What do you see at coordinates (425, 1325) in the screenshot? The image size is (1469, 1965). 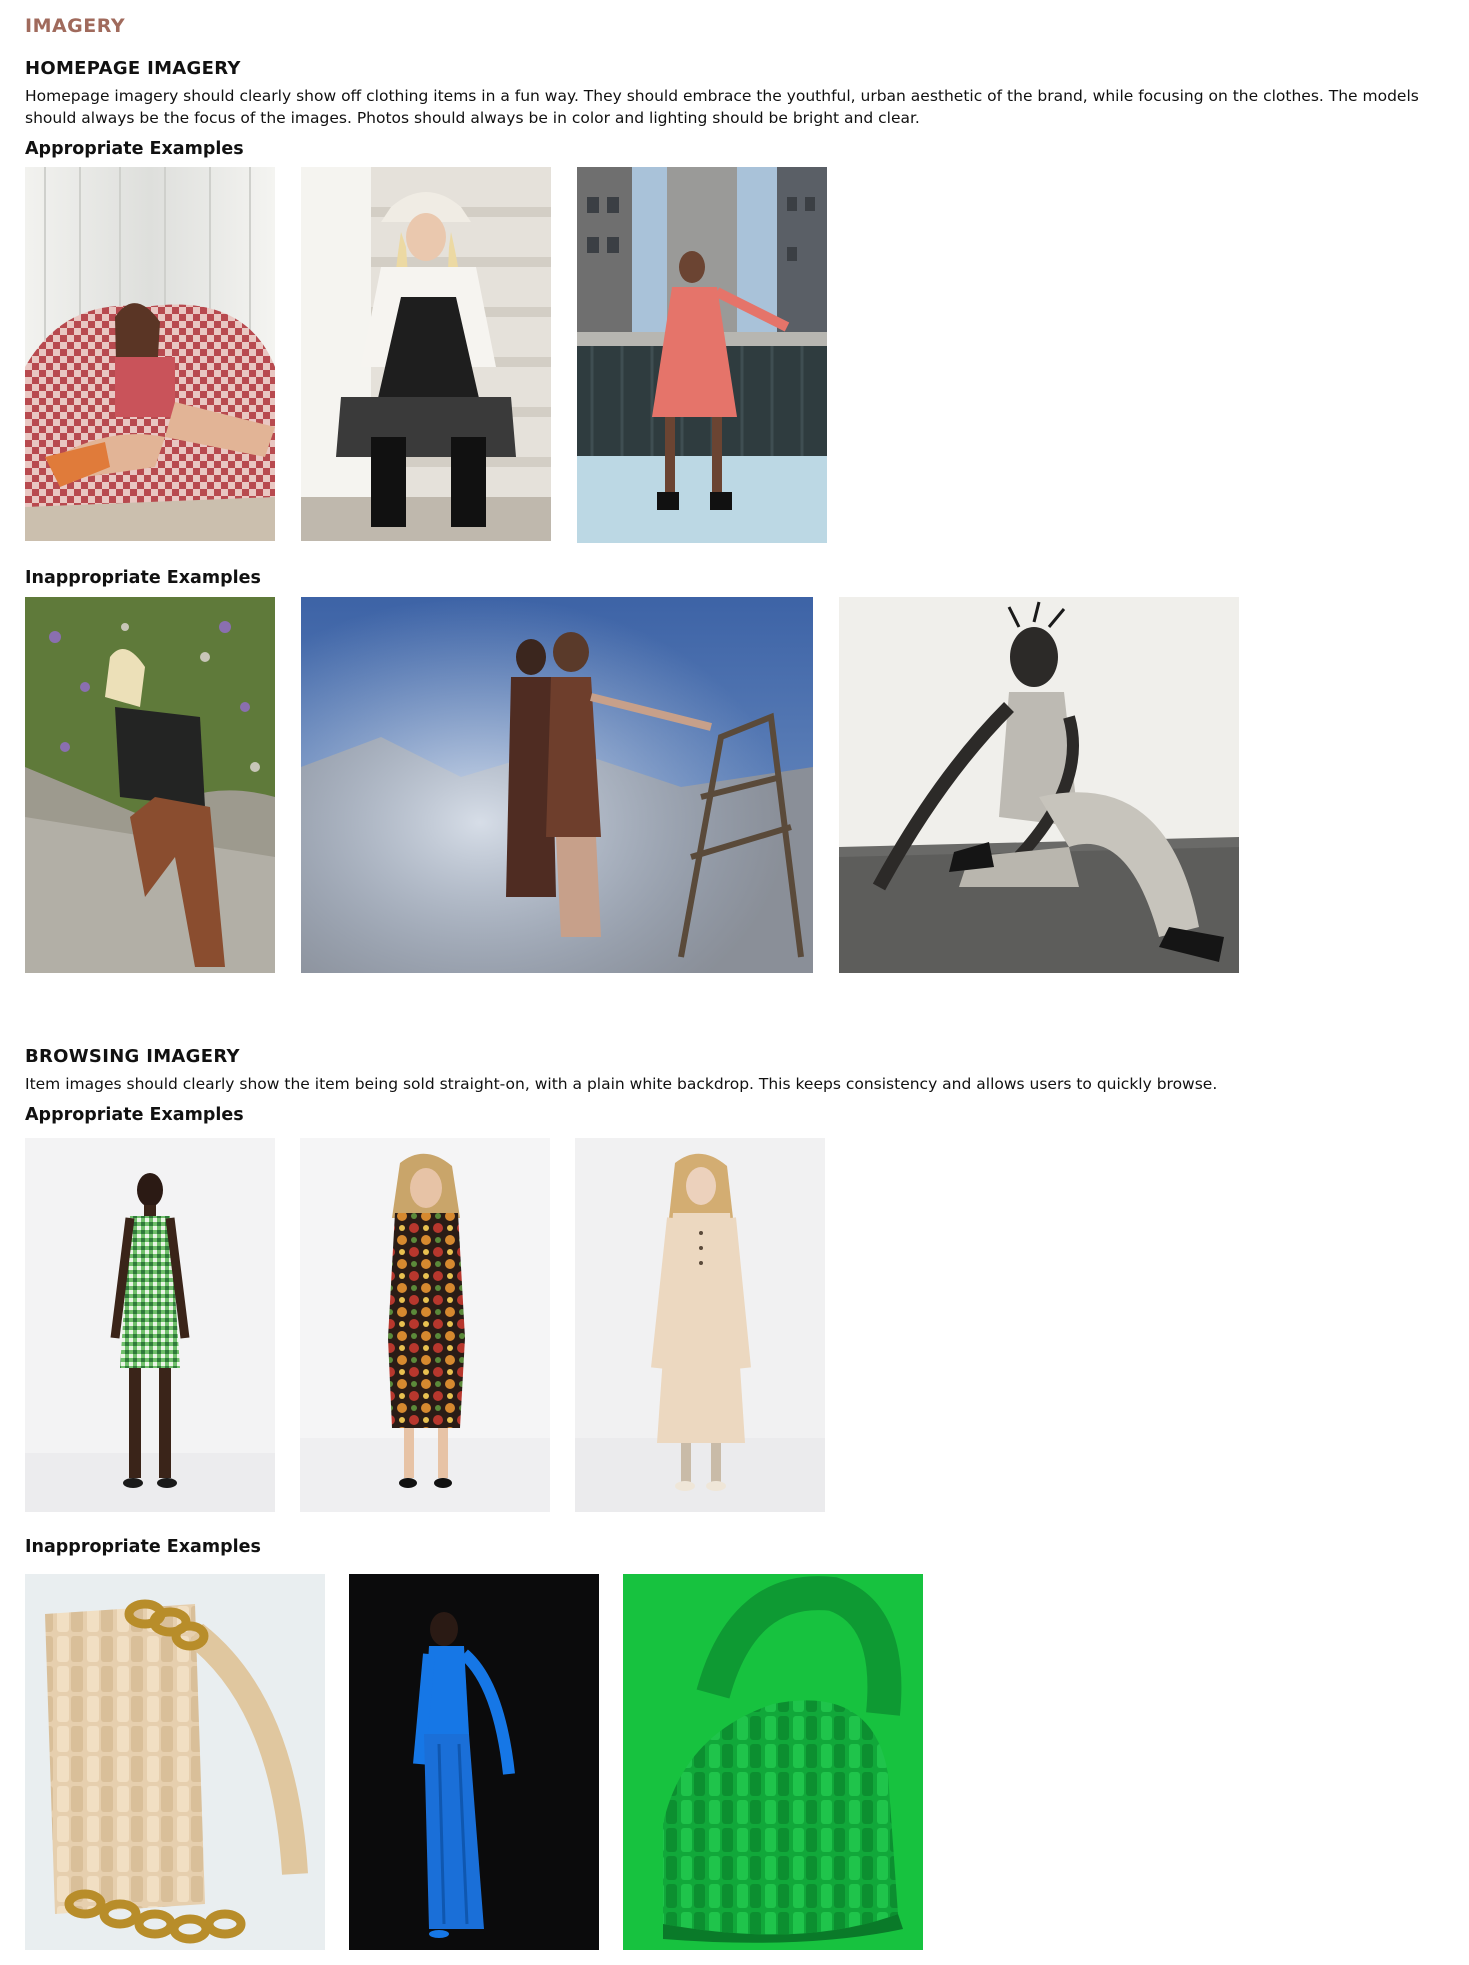 I see `model-printed-jumpsuit-photo` at bounding box center [425, 1325].